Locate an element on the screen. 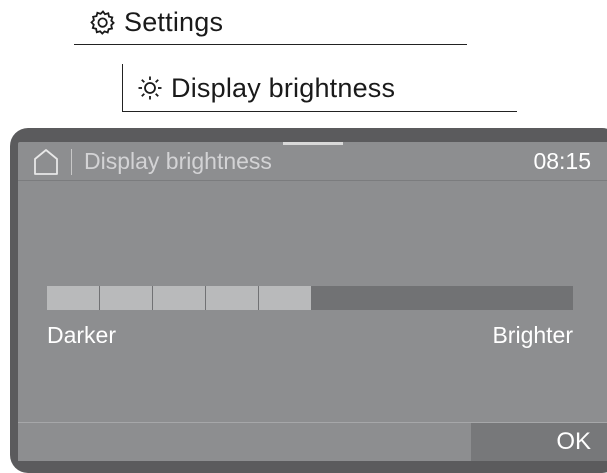 The image size is (607, 473). breadcrumb-display-brightness: Display brightness is located at coordinates (266, 88).